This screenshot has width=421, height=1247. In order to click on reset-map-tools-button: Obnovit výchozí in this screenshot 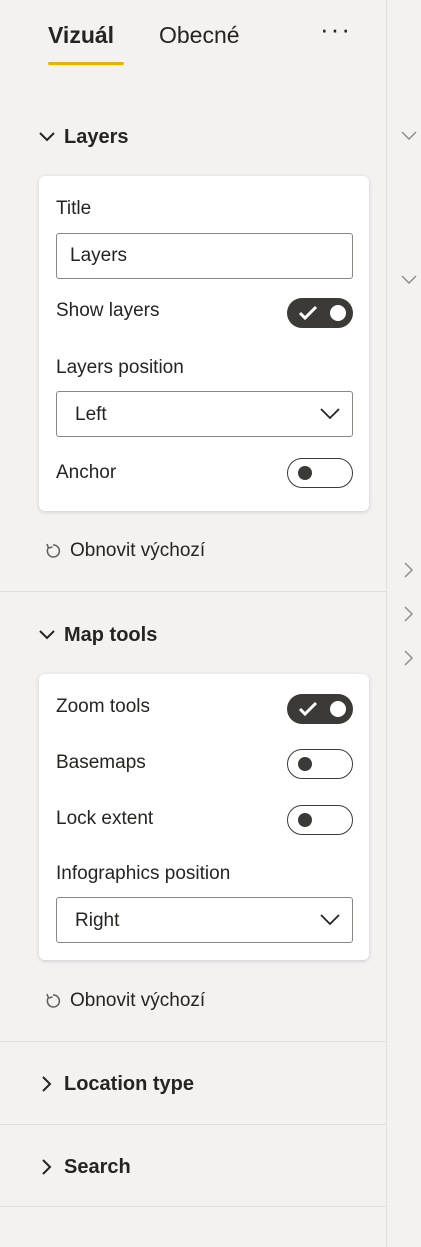, I will do `click(124, 1001)`.